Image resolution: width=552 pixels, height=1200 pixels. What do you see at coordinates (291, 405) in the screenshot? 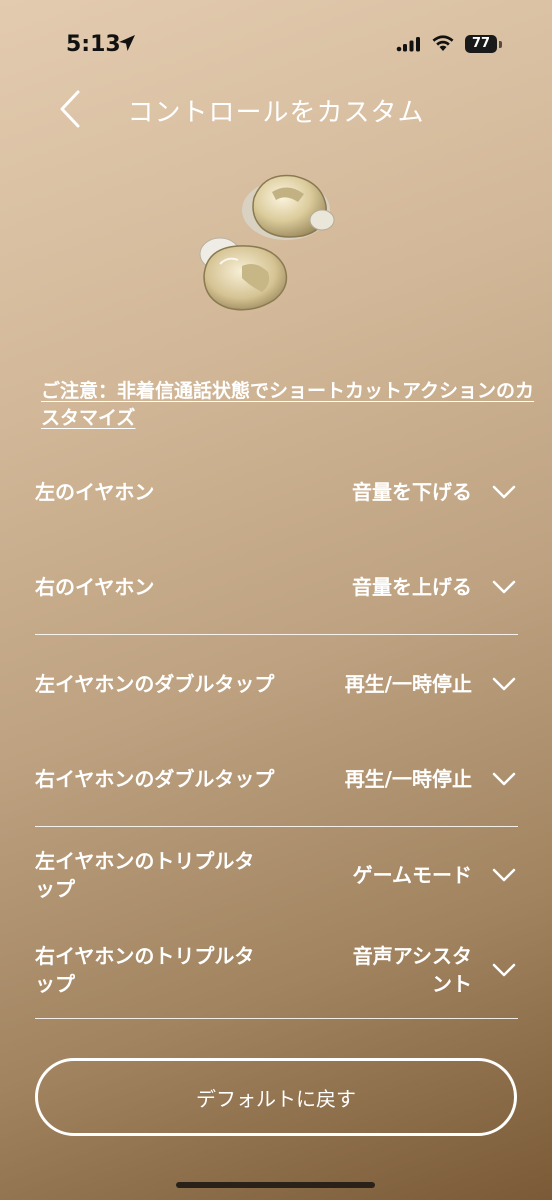
I see `notice-link: ご注意：非着信通話状態でショートカットアクションのカスタマイズ` at bounding box center [291, 405].